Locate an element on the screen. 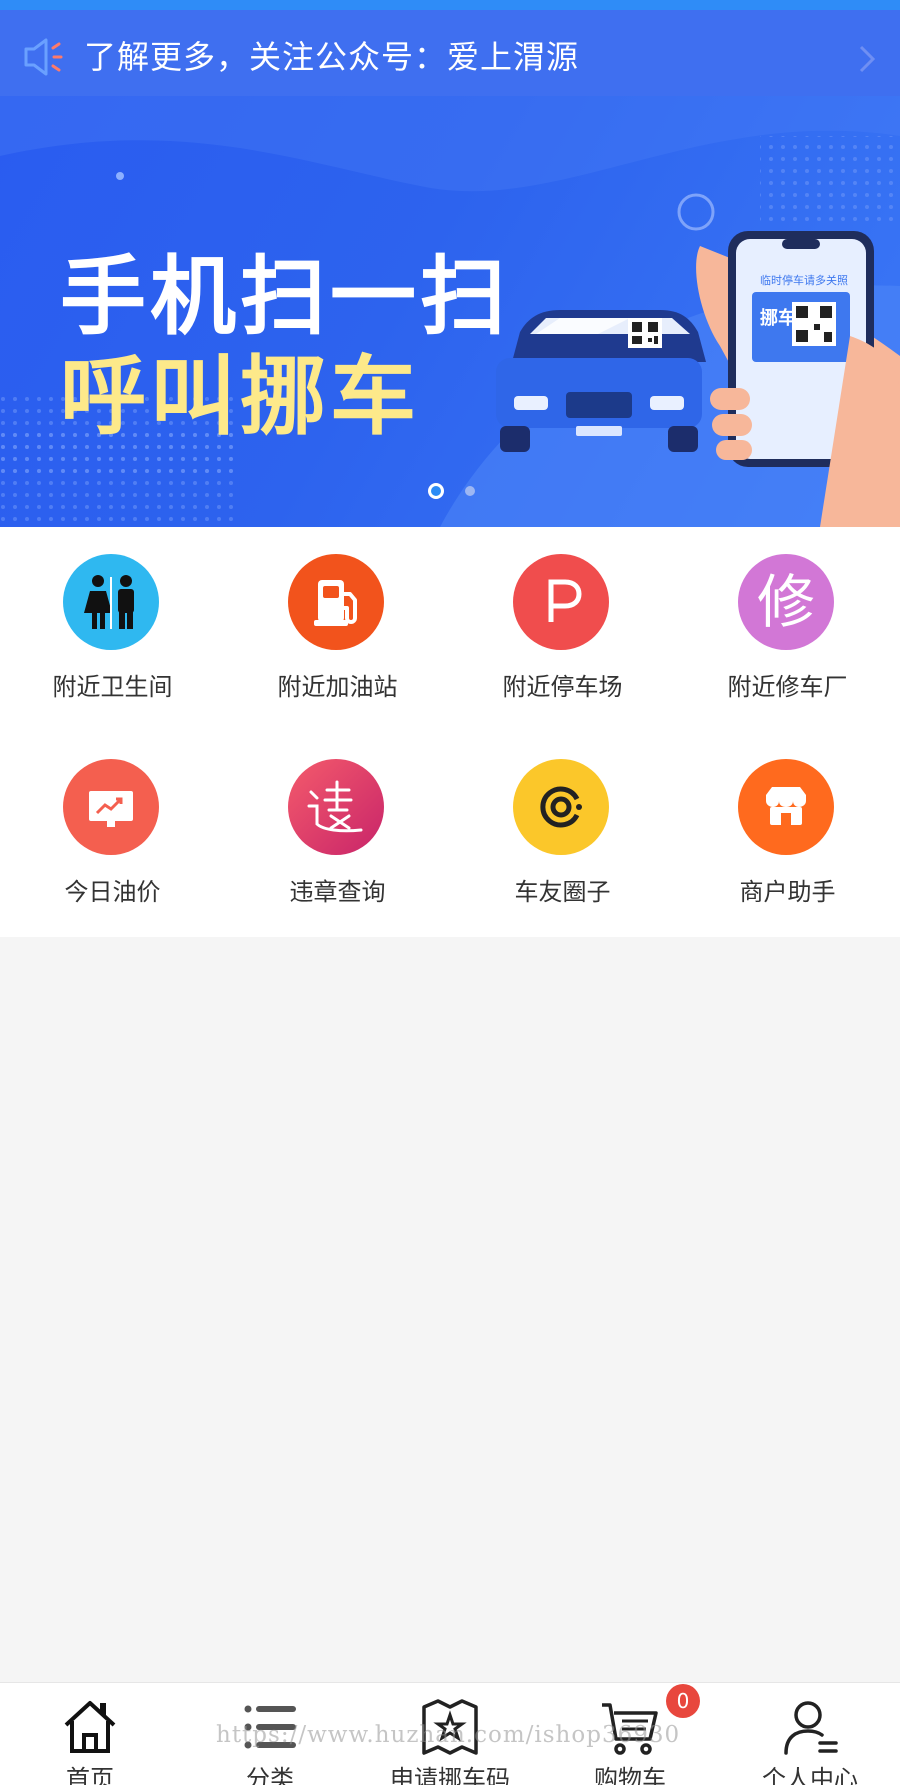 The width and height of the screenshot is (900, 1785). violation-icon is located at coordinates (336, 807).